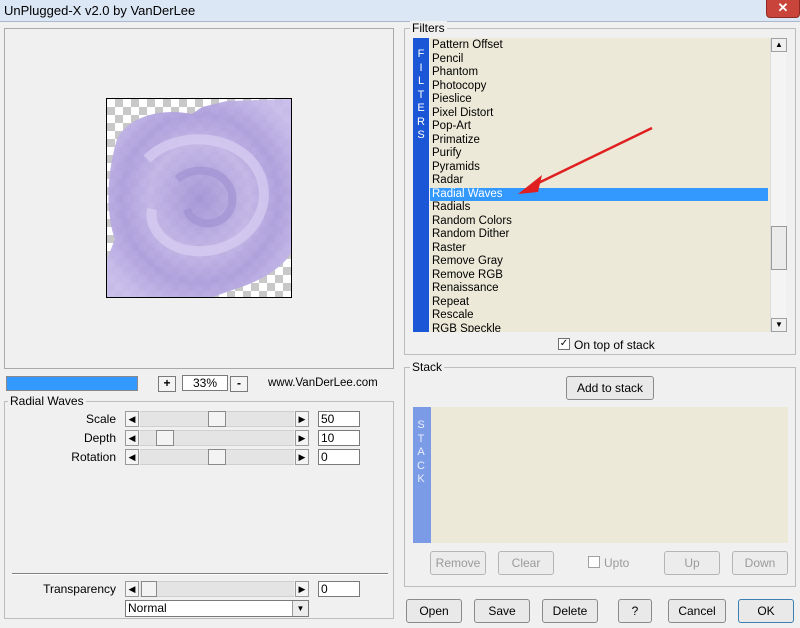 This screenshot has height=628, width=800. I want to click on separator-line, so click(200, 574).